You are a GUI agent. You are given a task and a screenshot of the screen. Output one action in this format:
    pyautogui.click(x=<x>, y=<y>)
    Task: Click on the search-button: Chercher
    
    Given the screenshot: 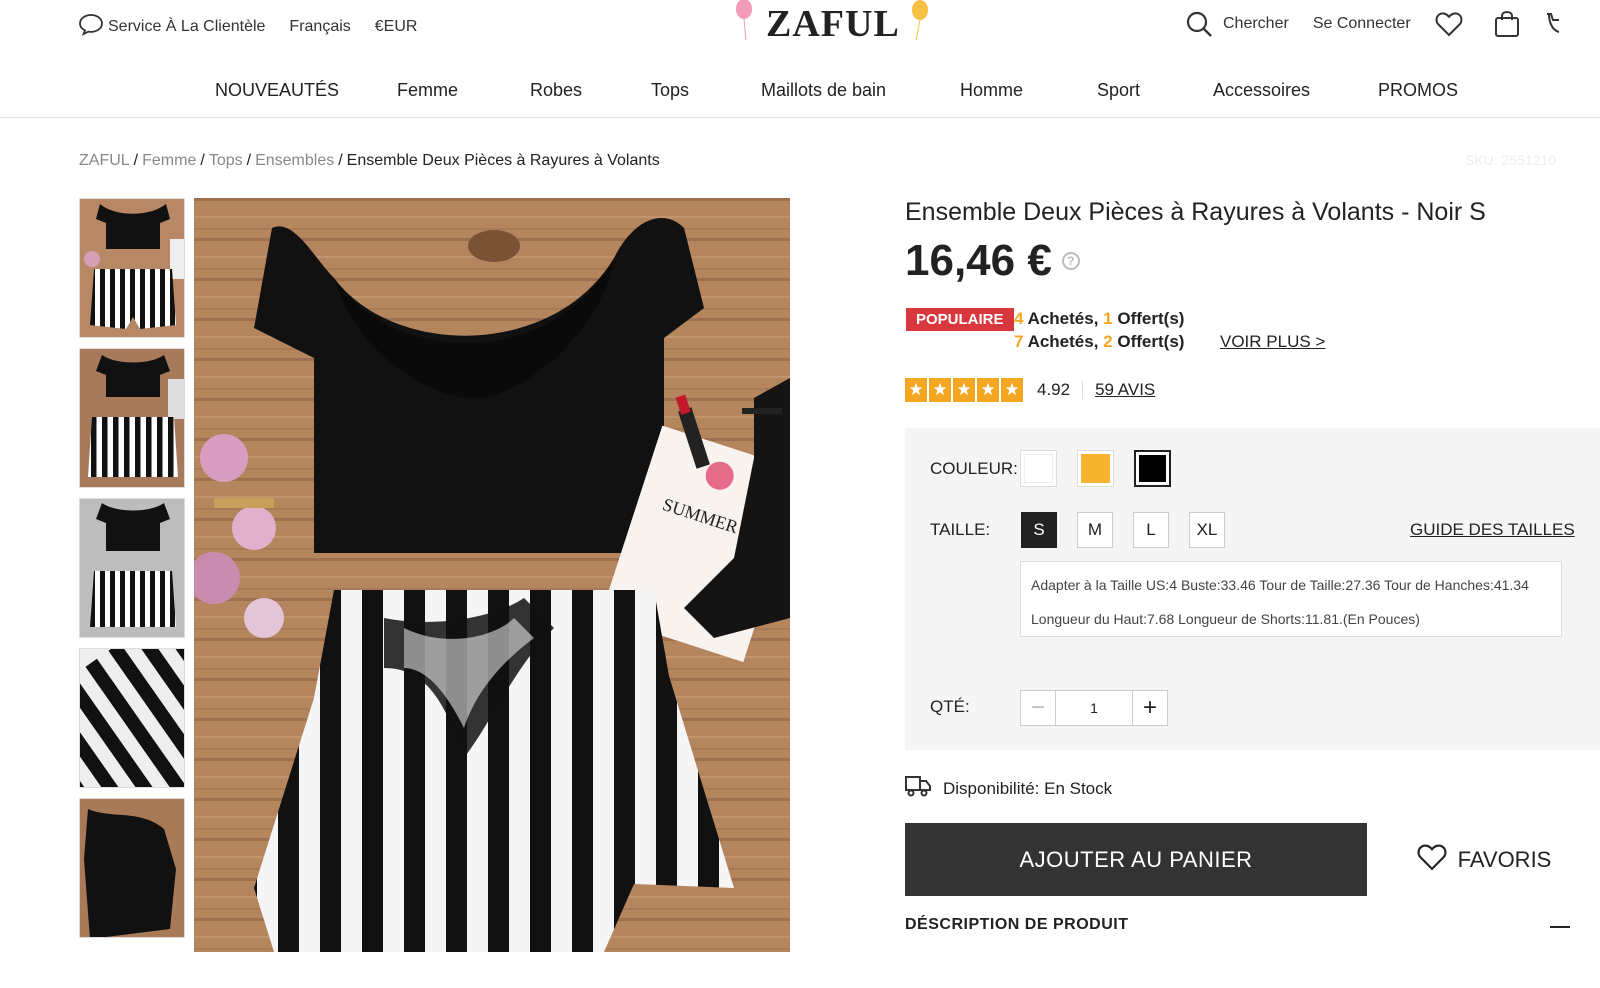 What is the action you would take?
    pyautogui.click(x=1237, y=24)
    